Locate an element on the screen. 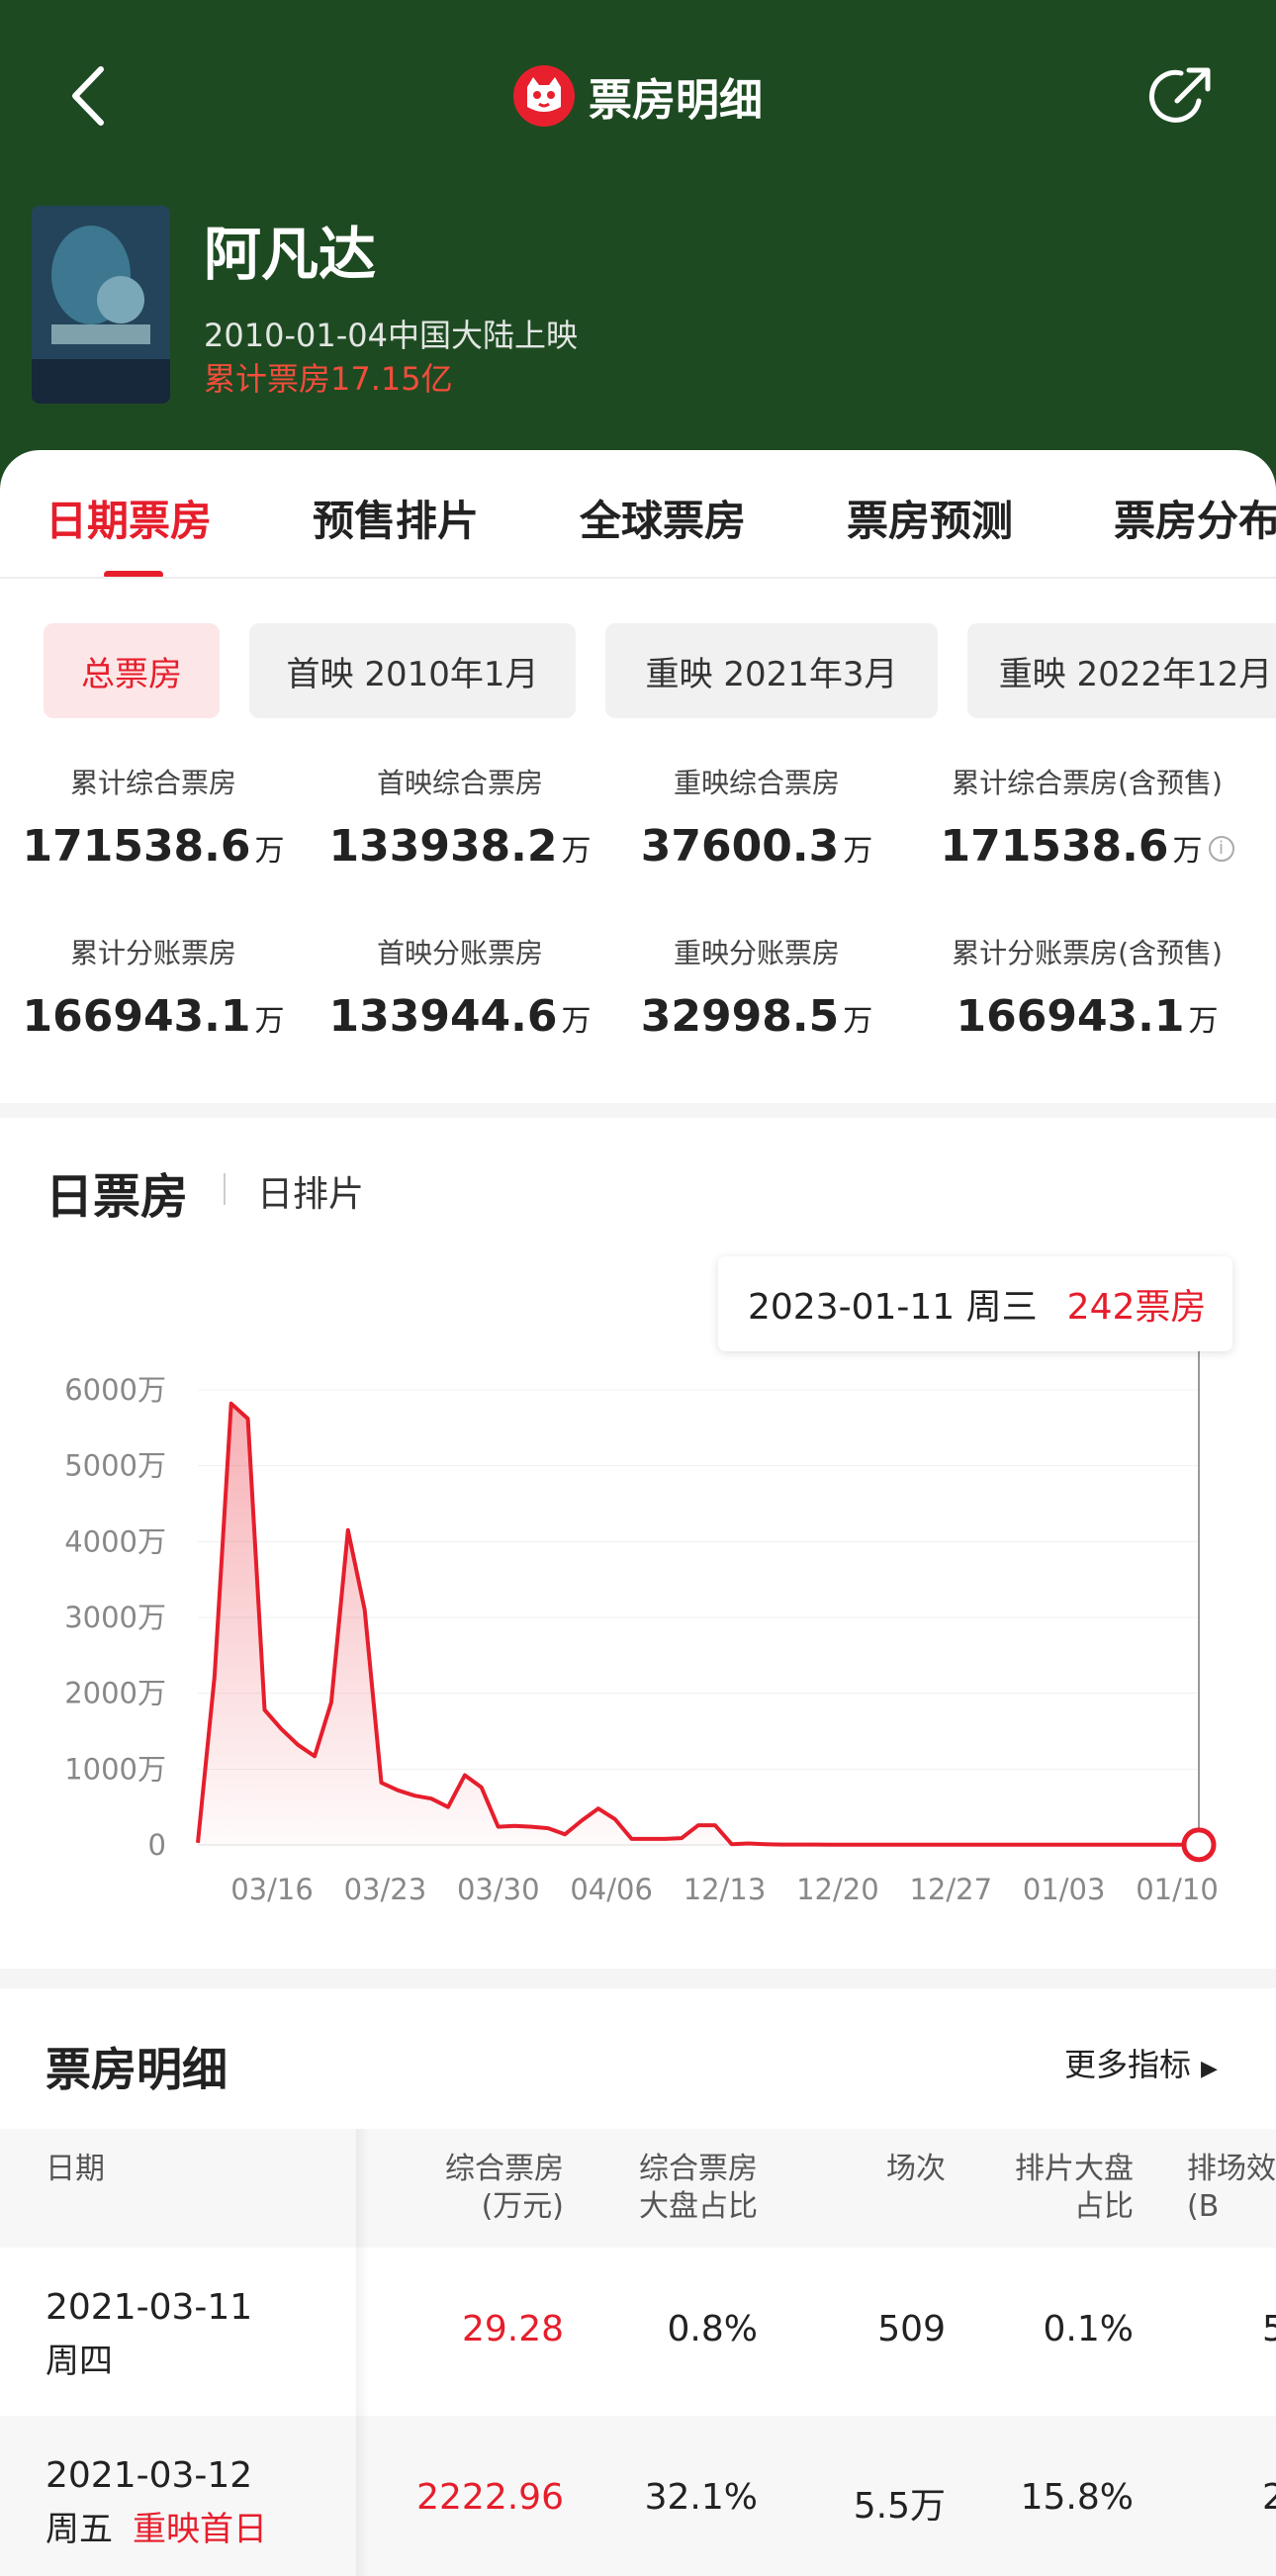 This screenshot has height=2576, width=1276. cell-efficiency: 5 is located at coordinates (1269, 2329).